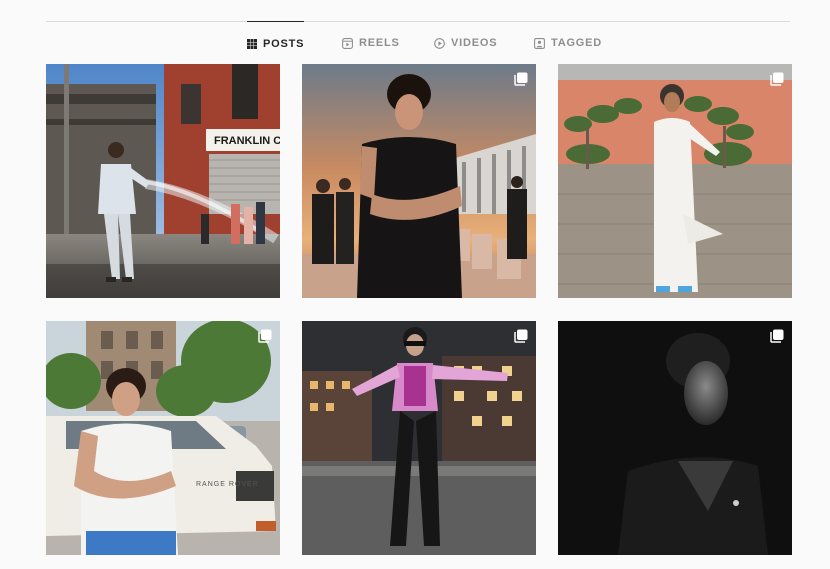  I want to click on post-thumbnail: FRANKLIN CI, so click(163, 181).